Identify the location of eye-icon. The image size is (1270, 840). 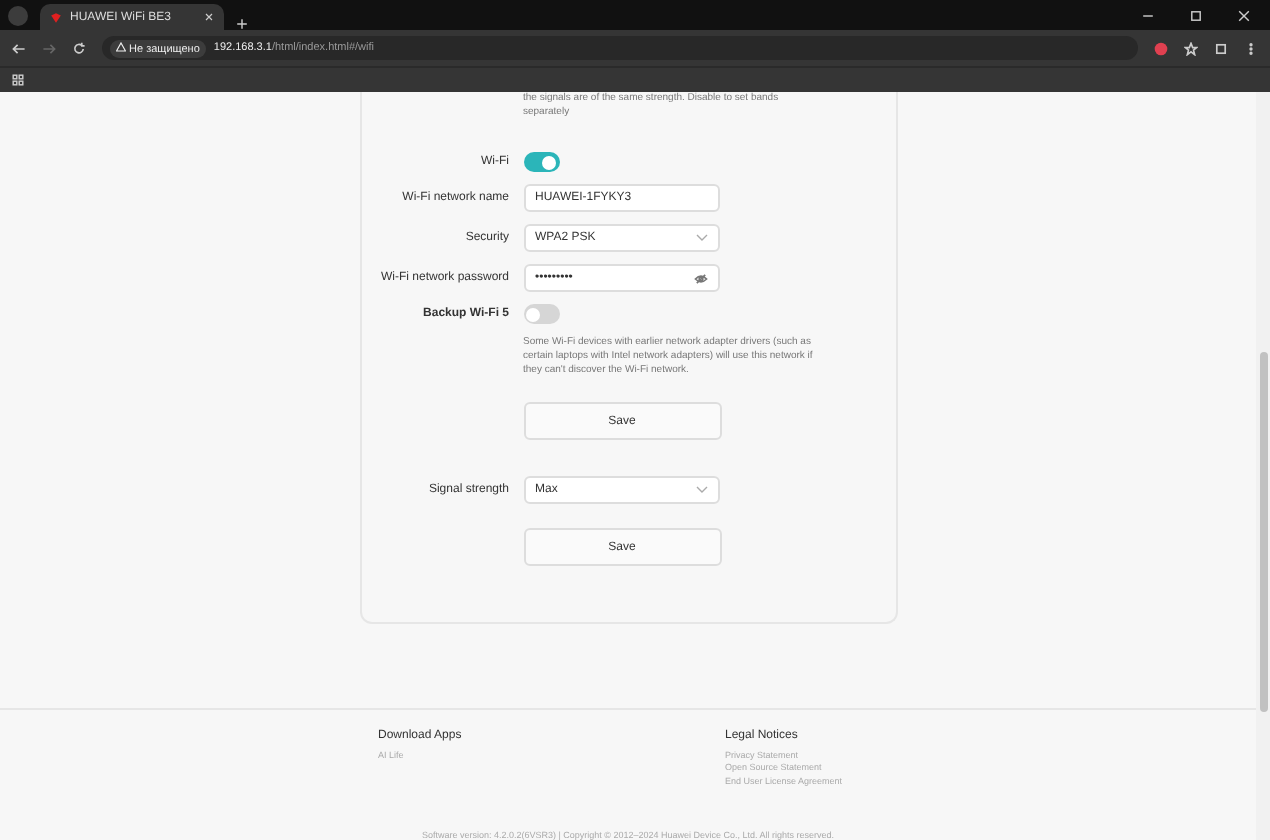
(700, 278).